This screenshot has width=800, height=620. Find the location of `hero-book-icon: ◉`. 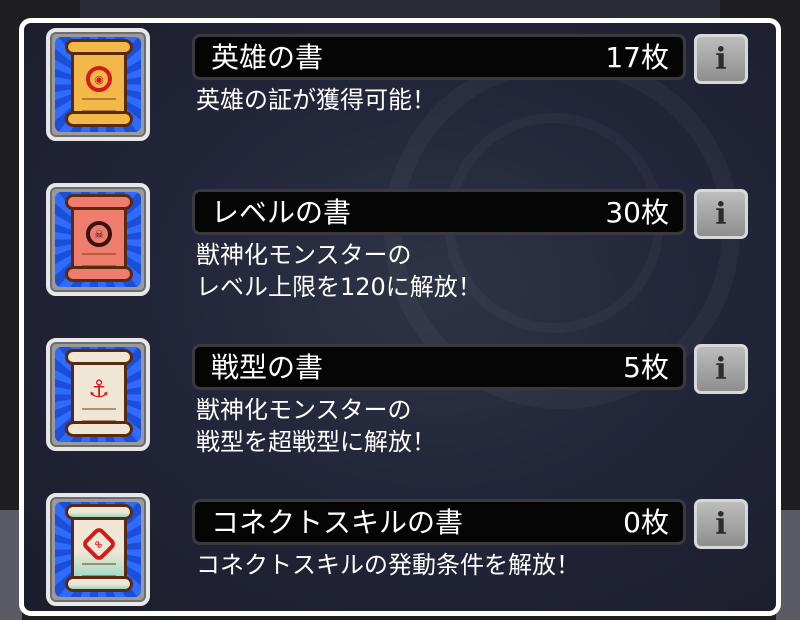

hero-book-icon: ◉ is located at coordinates (98, 84).